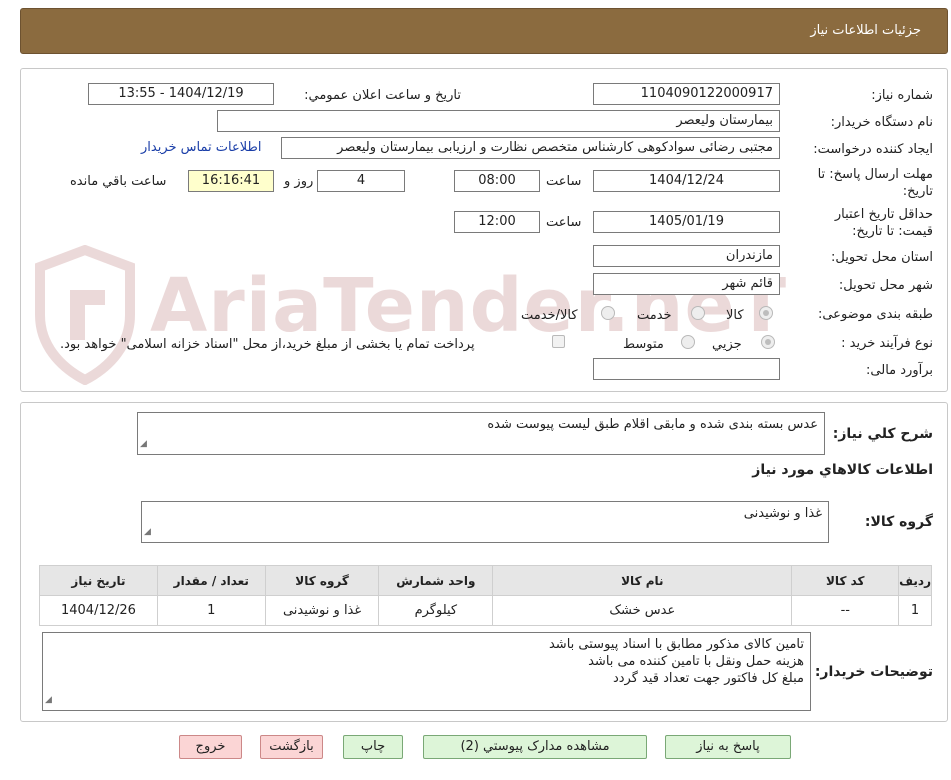 This screenshot has width=951, height=780. What do you see at coordinates (373, 747) in the screenshot?
I see `print-button: چاپ` at bounding box center [373, 747].